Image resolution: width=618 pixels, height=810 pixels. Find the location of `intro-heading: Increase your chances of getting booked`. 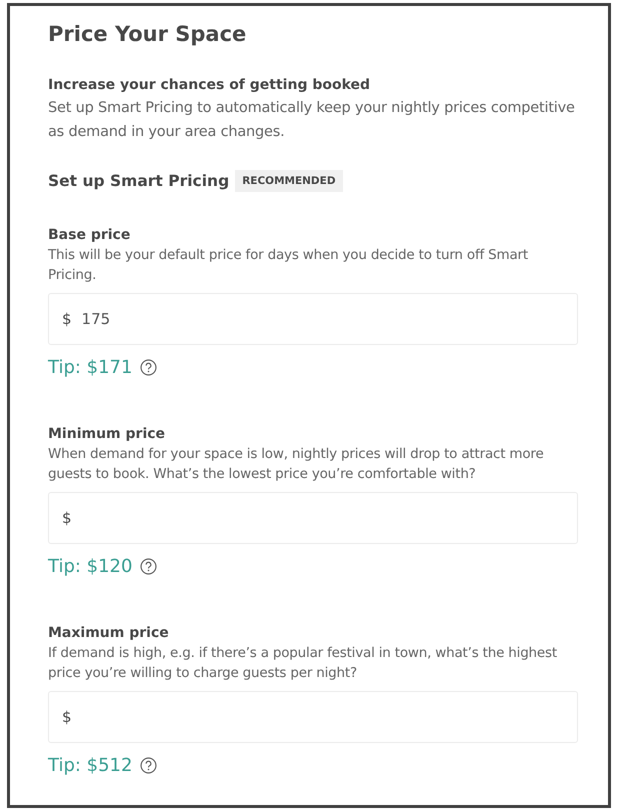

intro-heading: Increase your chances of getting booked is located at coordinates (210, 85).